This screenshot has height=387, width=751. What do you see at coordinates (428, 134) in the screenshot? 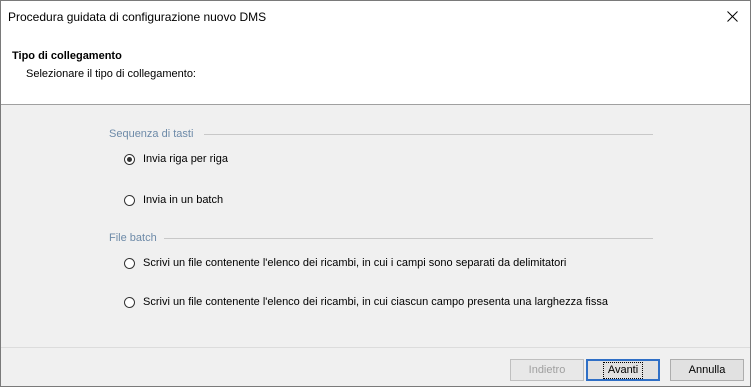
I see `group-divider-keystroke` at bounding box center [428, 134].